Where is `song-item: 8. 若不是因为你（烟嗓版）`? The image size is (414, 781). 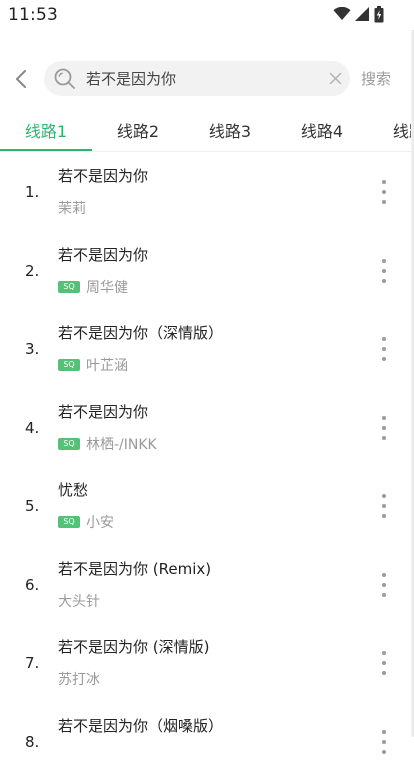
song-item: 8. 若不是因为你（烟嗓版） is located at coordinates (207, 742).